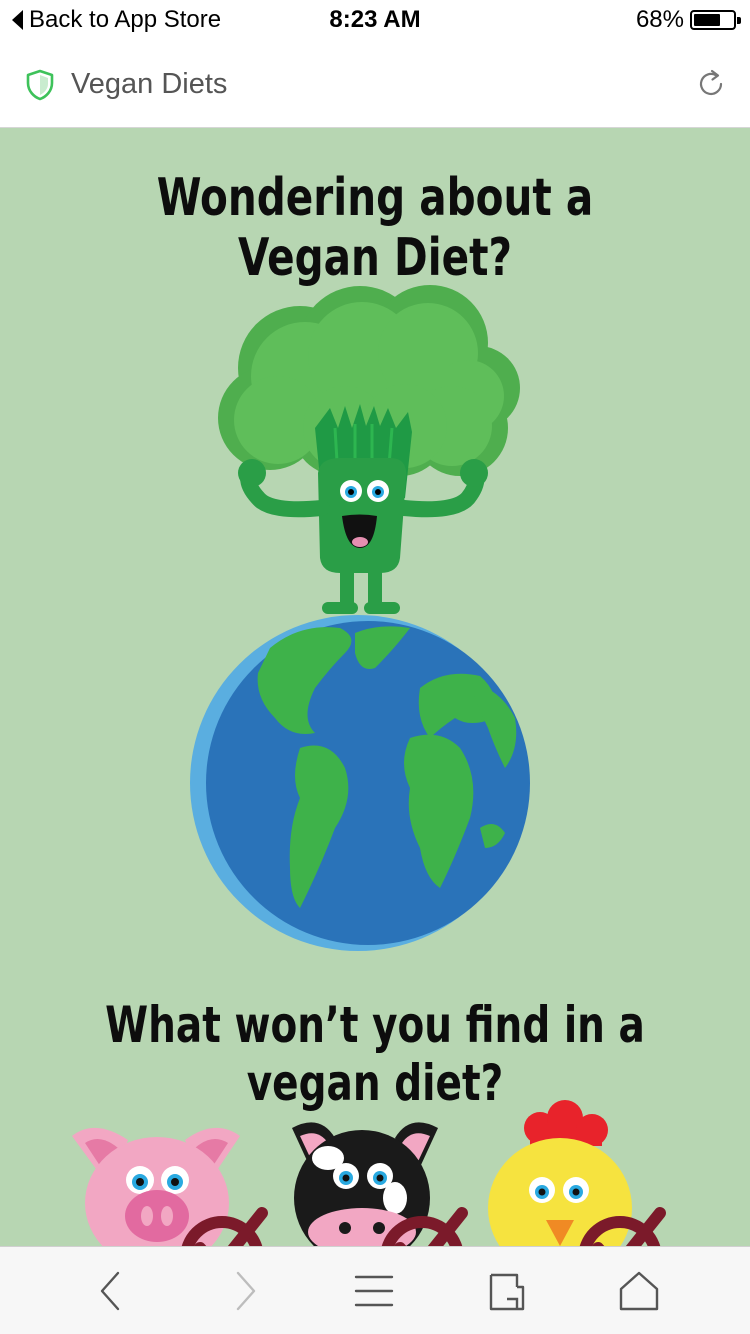  What do you see at coordinates (17, 20) in the screenshot?
I see `back-triangle-icon` at bounding box center [17, 20].